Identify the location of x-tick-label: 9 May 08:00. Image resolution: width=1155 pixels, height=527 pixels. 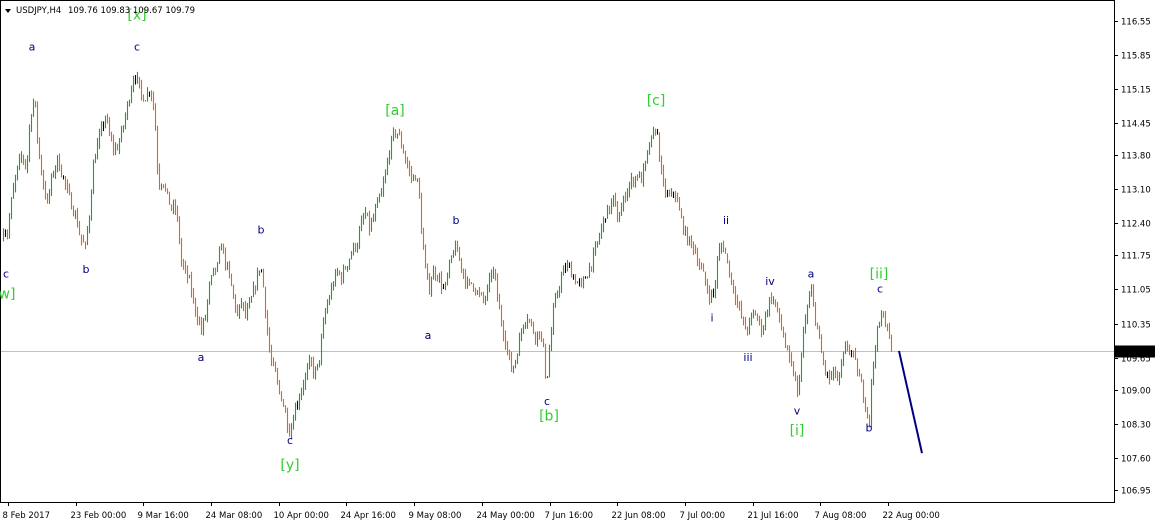
(435, 516).